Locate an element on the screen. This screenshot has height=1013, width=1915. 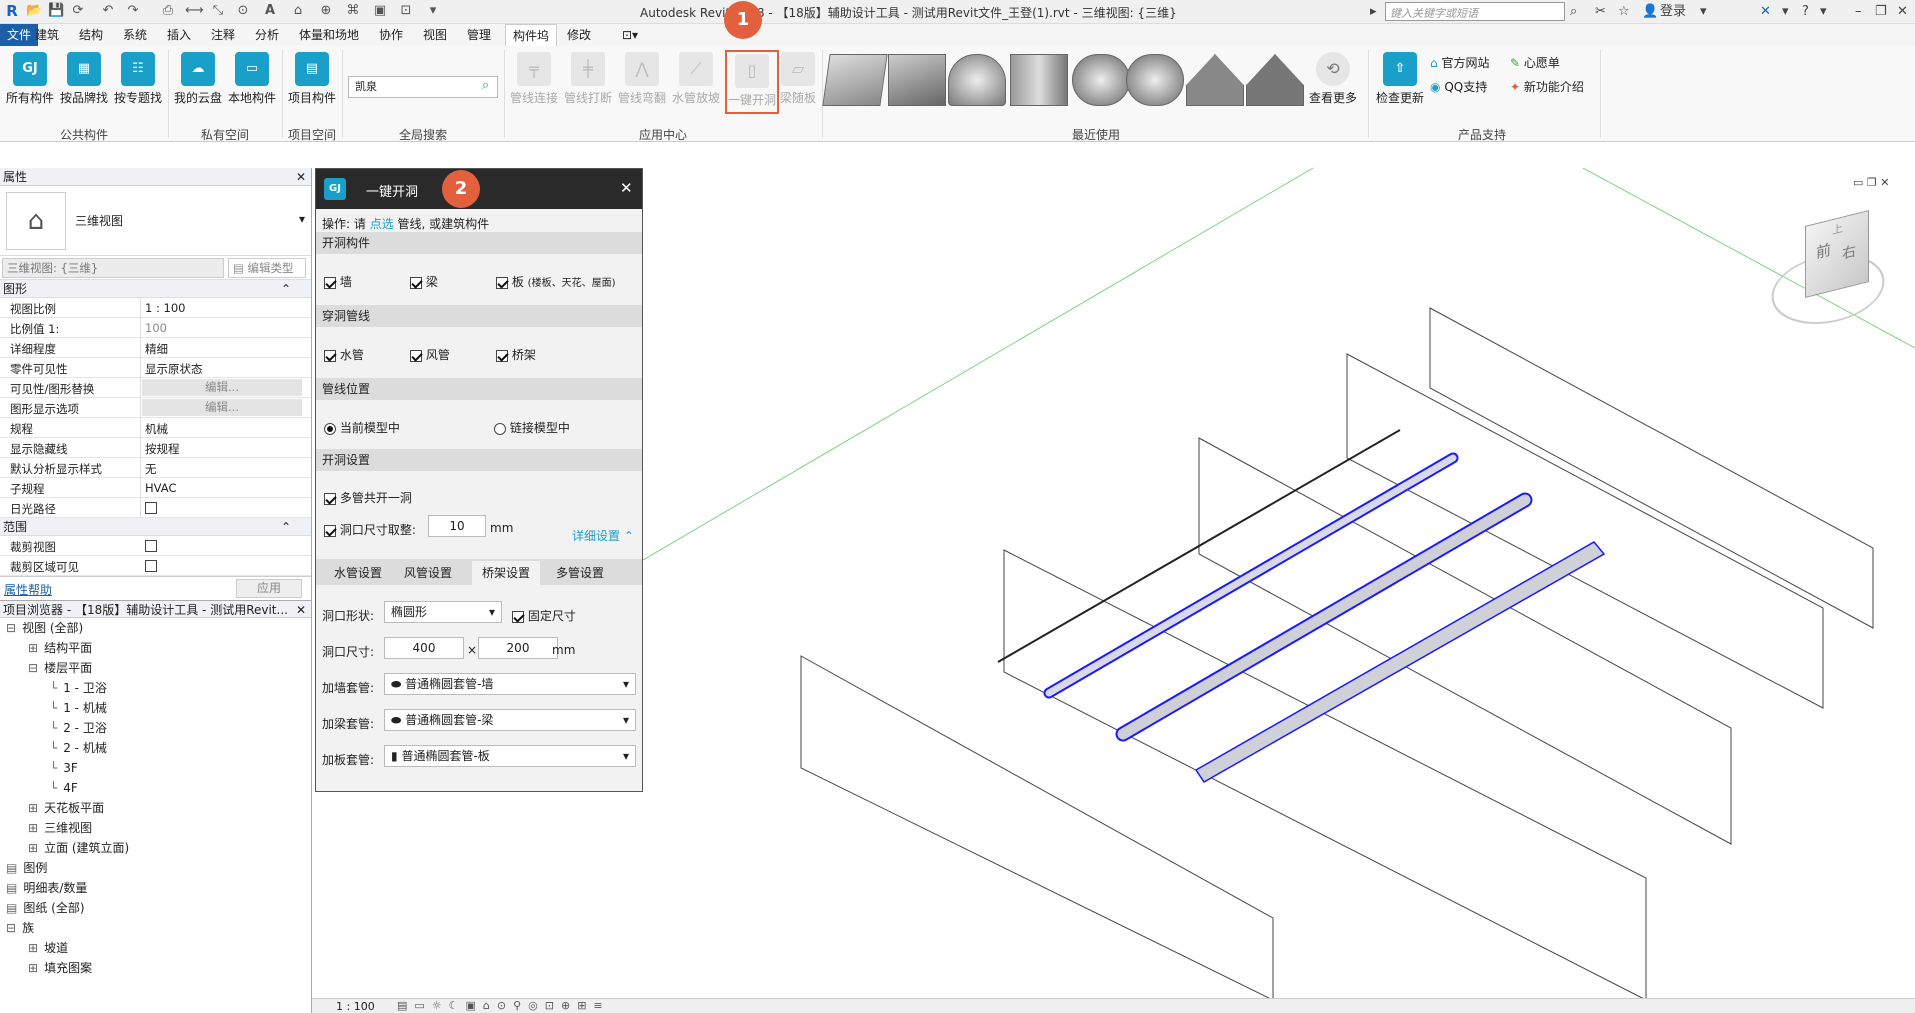
recent-item-elbow is located at coordinates (977, 80).